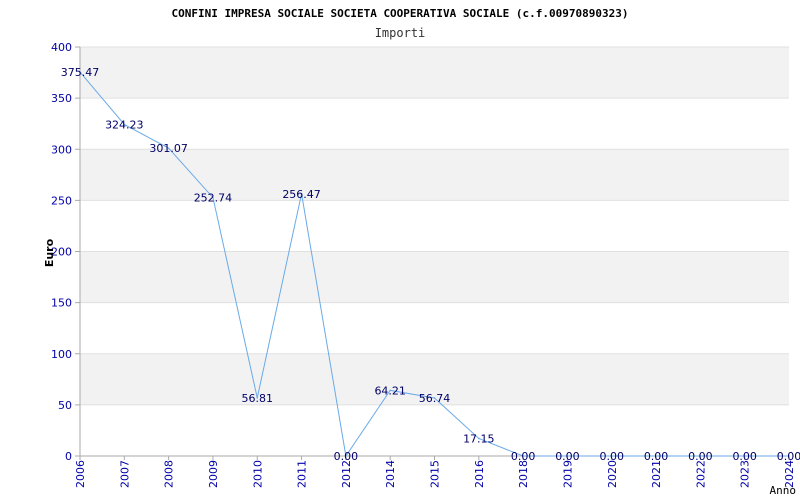 The width and height of the screenshot is (800, 500). What do you see at coordinates (479, 438) in the screenshot?
I see `data-label: 17.15` at bounding box center [479, 438].